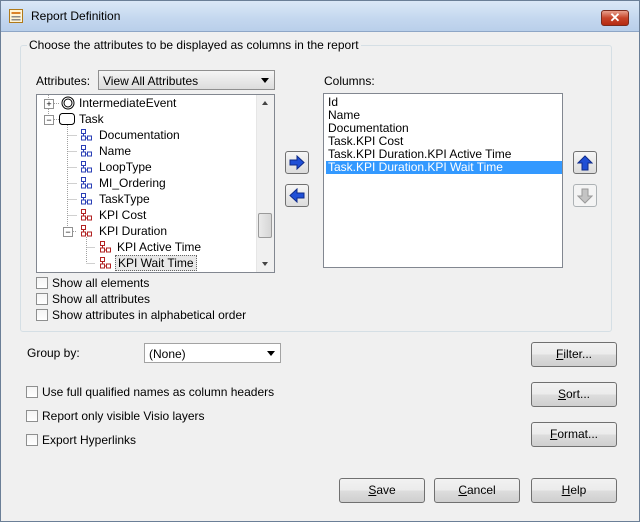 This screenshot has height=522, width=640. Describe the element at coordinates (32, 392) in the screenshot. I see `full-names-checkbox` at that location.